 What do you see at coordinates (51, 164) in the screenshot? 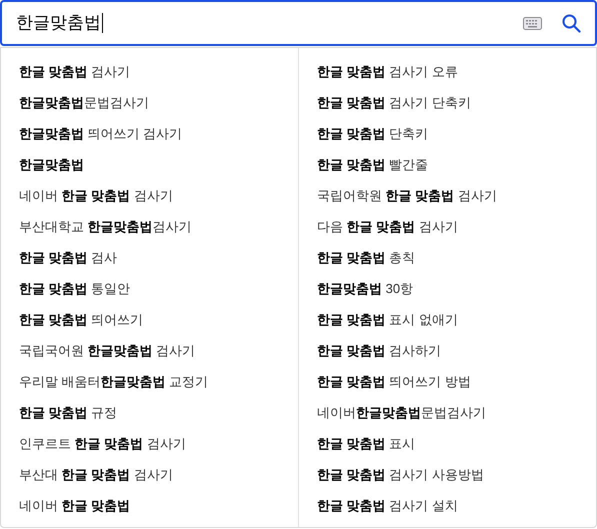
I see `suggestion-item: 한글맞춤법` at bounding box center [51, 164].